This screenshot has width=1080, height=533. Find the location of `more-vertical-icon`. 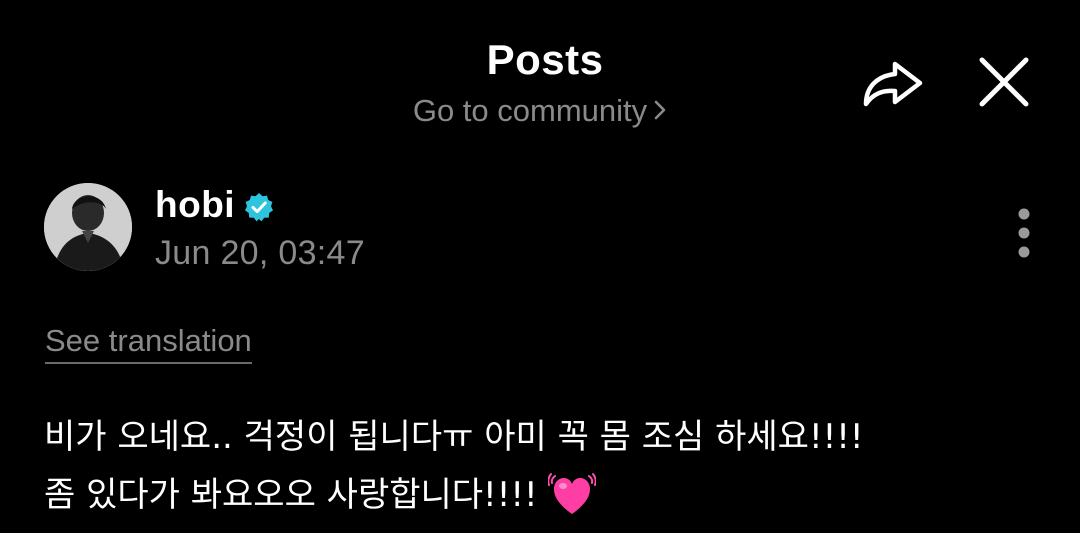

more-vertical-icon is located at coordinates (1024, 233).